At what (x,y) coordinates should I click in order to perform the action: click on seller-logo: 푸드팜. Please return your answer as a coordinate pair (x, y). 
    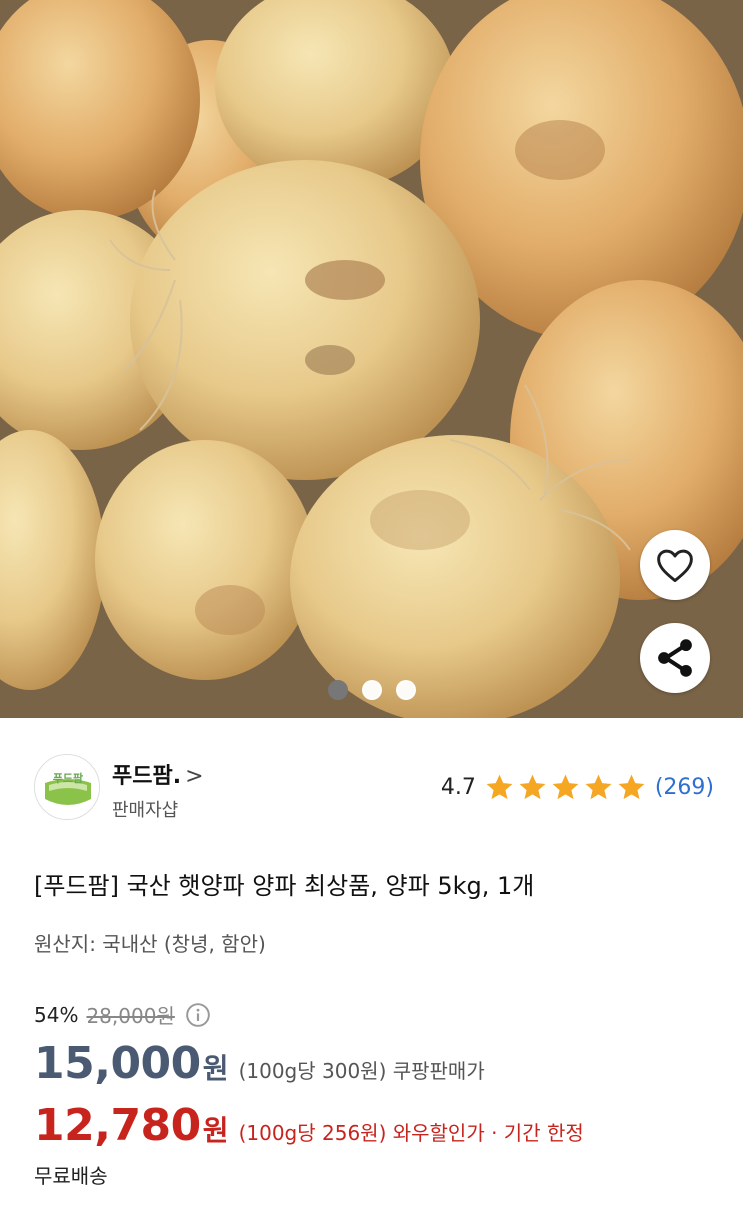
    Looking at the image, I should click on (67, 787).